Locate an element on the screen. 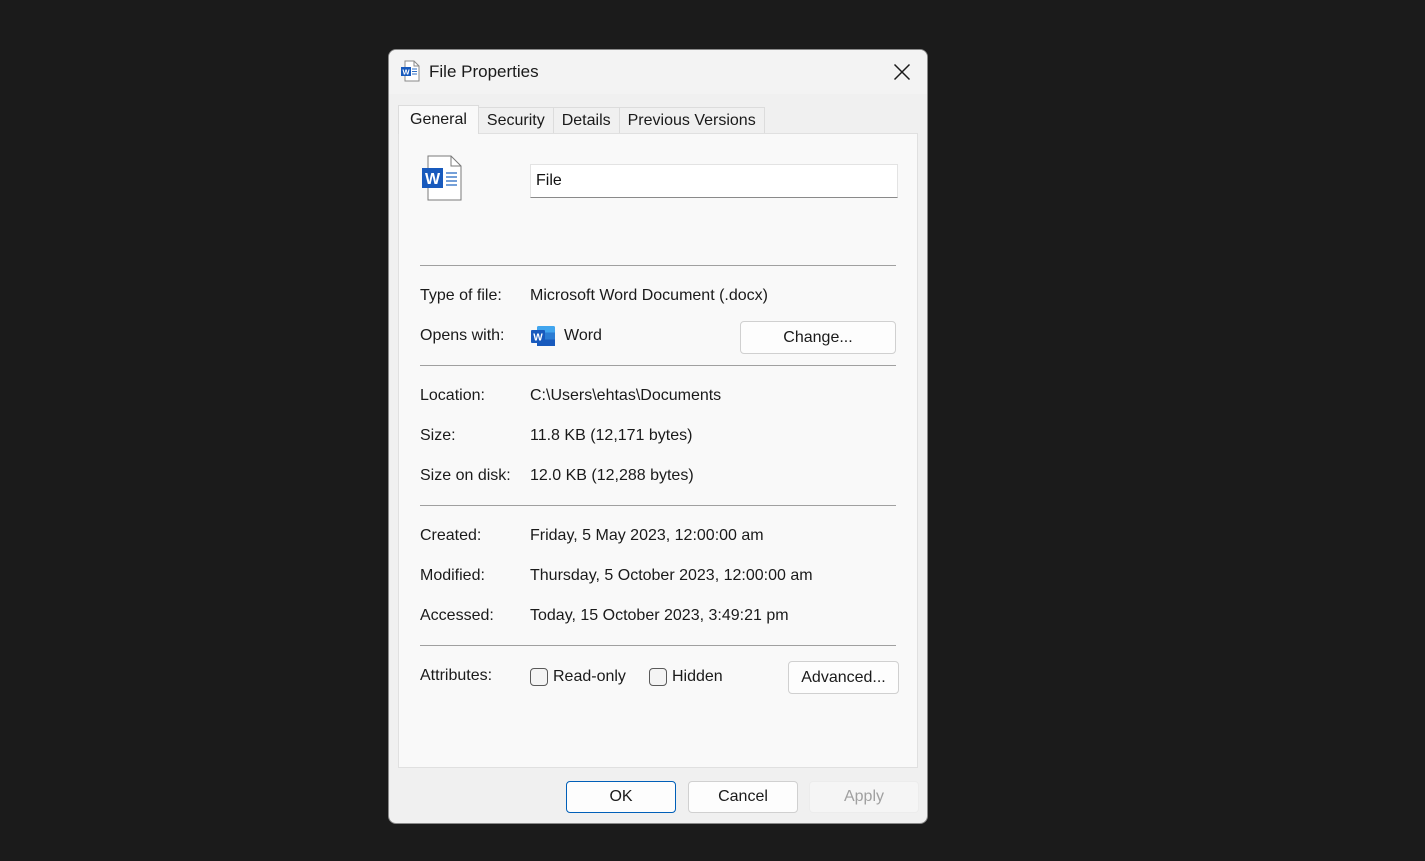 The height and width of the screenshot is (861, 1425). created-value: Friday, 5 May 2023, 12:00:00 am is located at coordinates (647, 535).